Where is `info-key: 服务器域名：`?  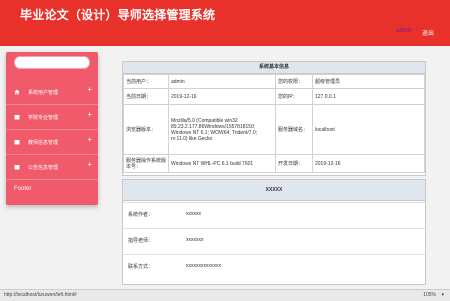 info-key: 服务器域名： is located at coordinates (294, 129).